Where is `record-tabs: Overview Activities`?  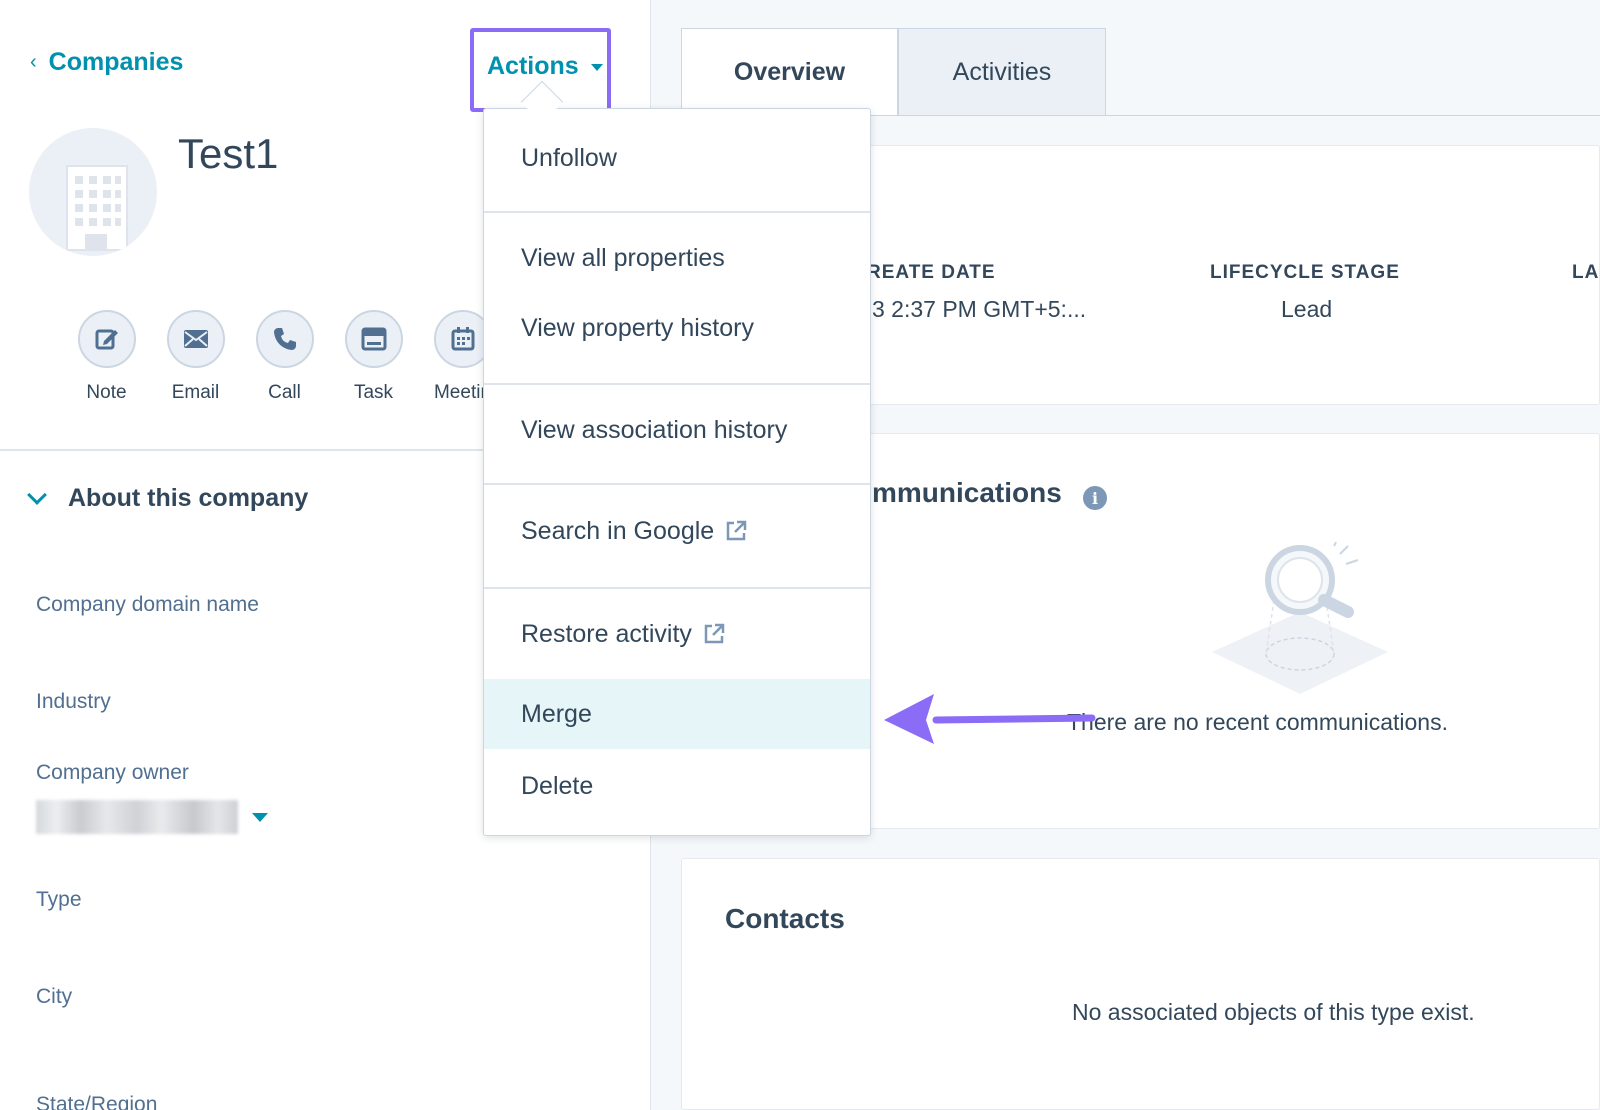 record-tabs: Overview Activities is located at coordinates (893, 72).